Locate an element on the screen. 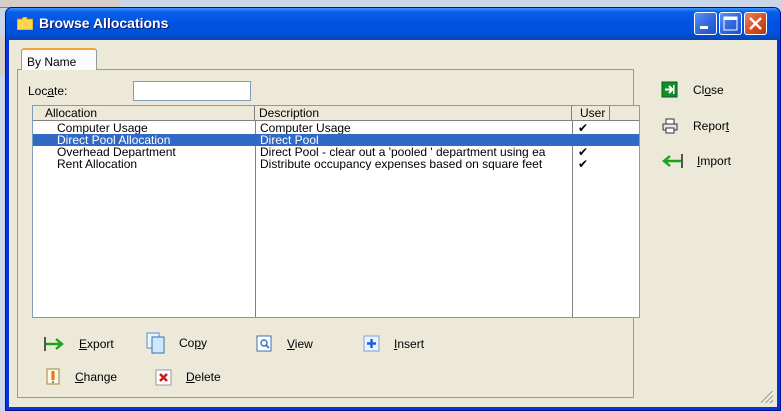 The width and height of the screenshot is (781, 411). cell-allocation: Overhead Department is located at coordinates (116, 152).